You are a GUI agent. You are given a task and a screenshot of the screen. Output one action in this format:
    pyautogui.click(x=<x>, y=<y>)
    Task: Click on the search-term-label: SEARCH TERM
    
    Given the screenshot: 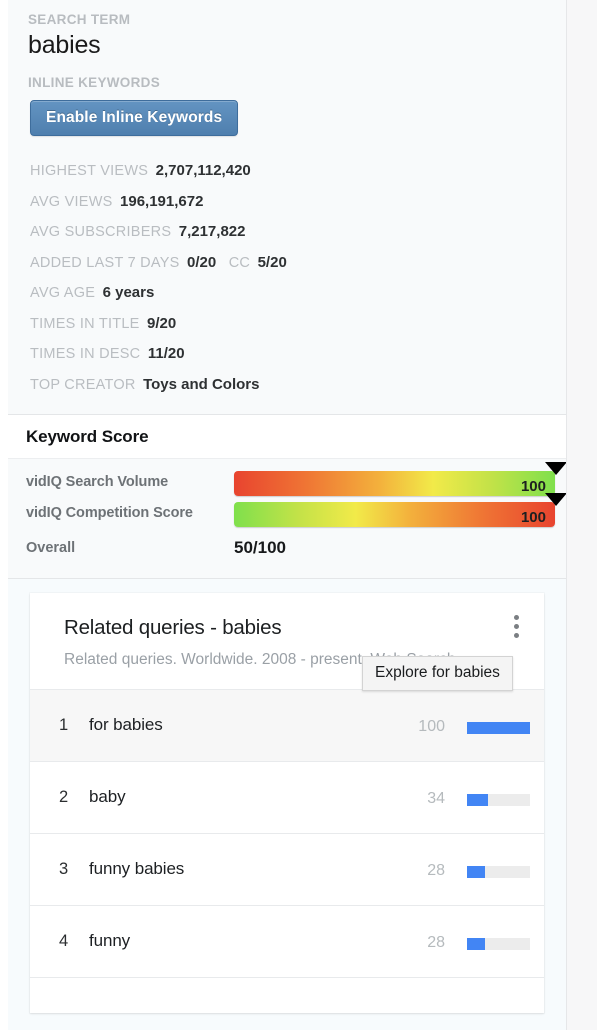 What is the action you would take?
    pyautogui.click(x=79, y=19)
    